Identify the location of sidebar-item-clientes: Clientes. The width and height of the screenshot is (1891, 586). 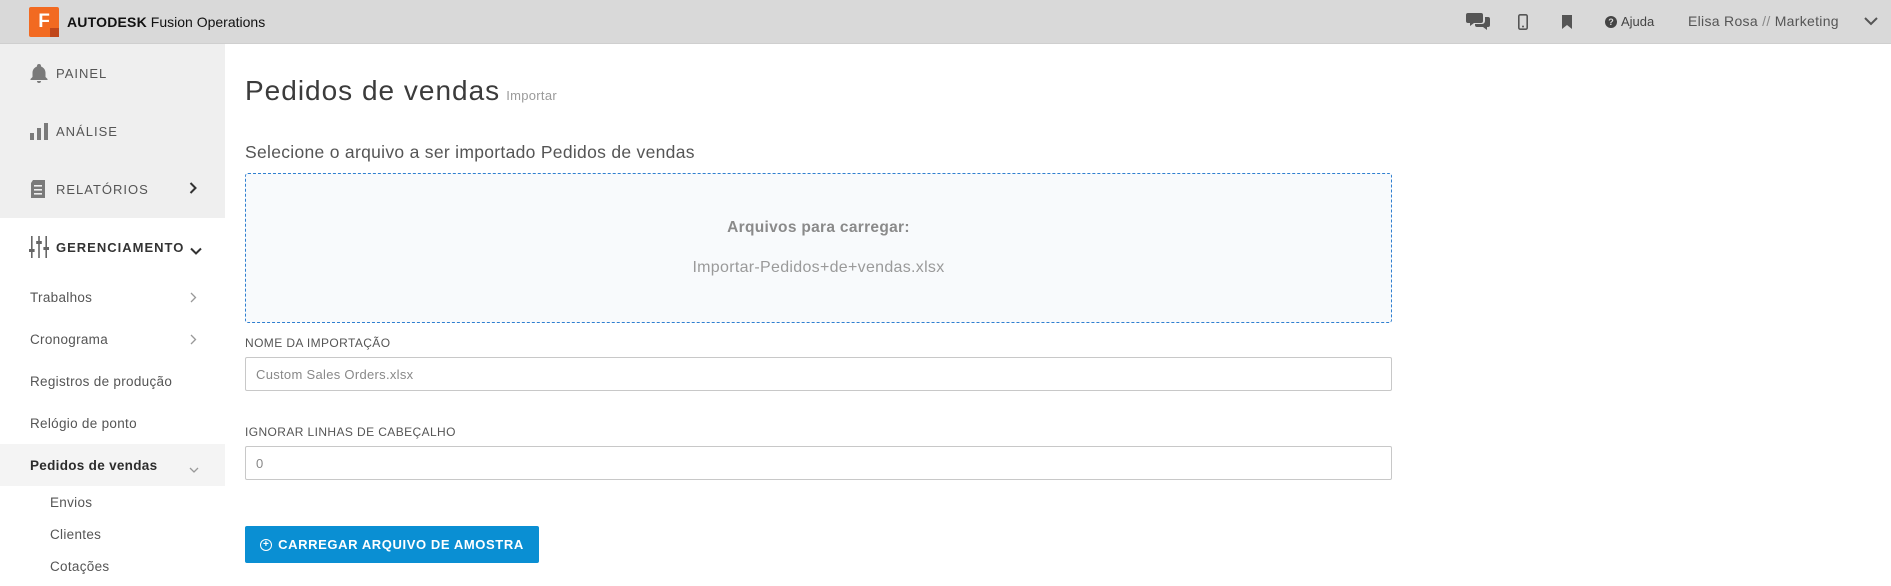
(112, 534).